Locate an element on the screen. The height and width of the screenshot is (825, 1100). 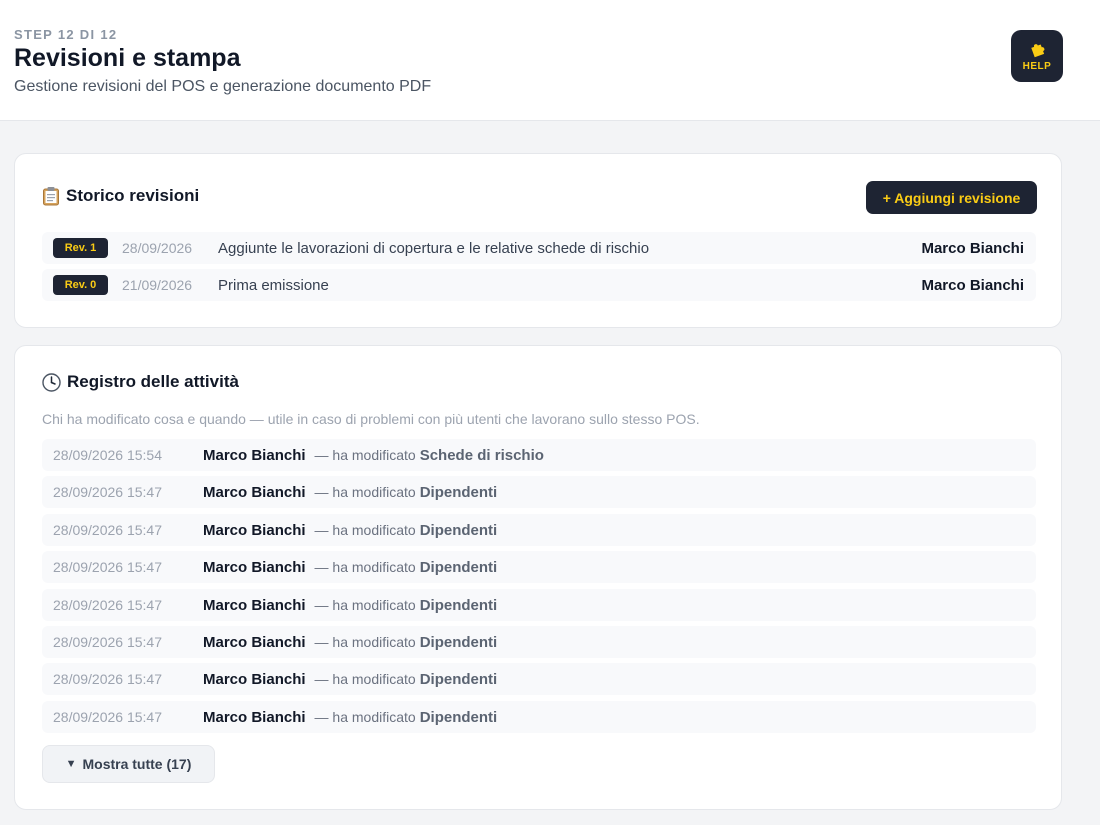
revision-badge: Rev. 1 is located at coordinates (80, 248).